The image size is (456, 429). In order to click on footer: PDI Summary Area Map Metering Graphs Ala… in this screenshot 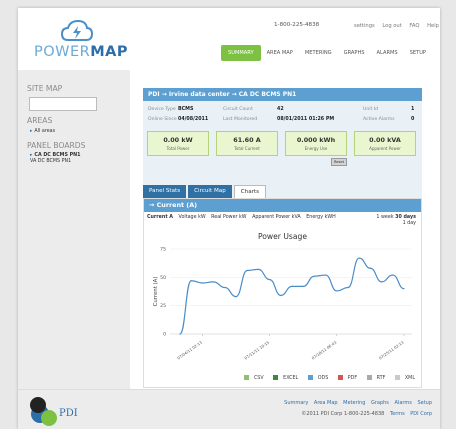, I will do `click(229, 409)`.